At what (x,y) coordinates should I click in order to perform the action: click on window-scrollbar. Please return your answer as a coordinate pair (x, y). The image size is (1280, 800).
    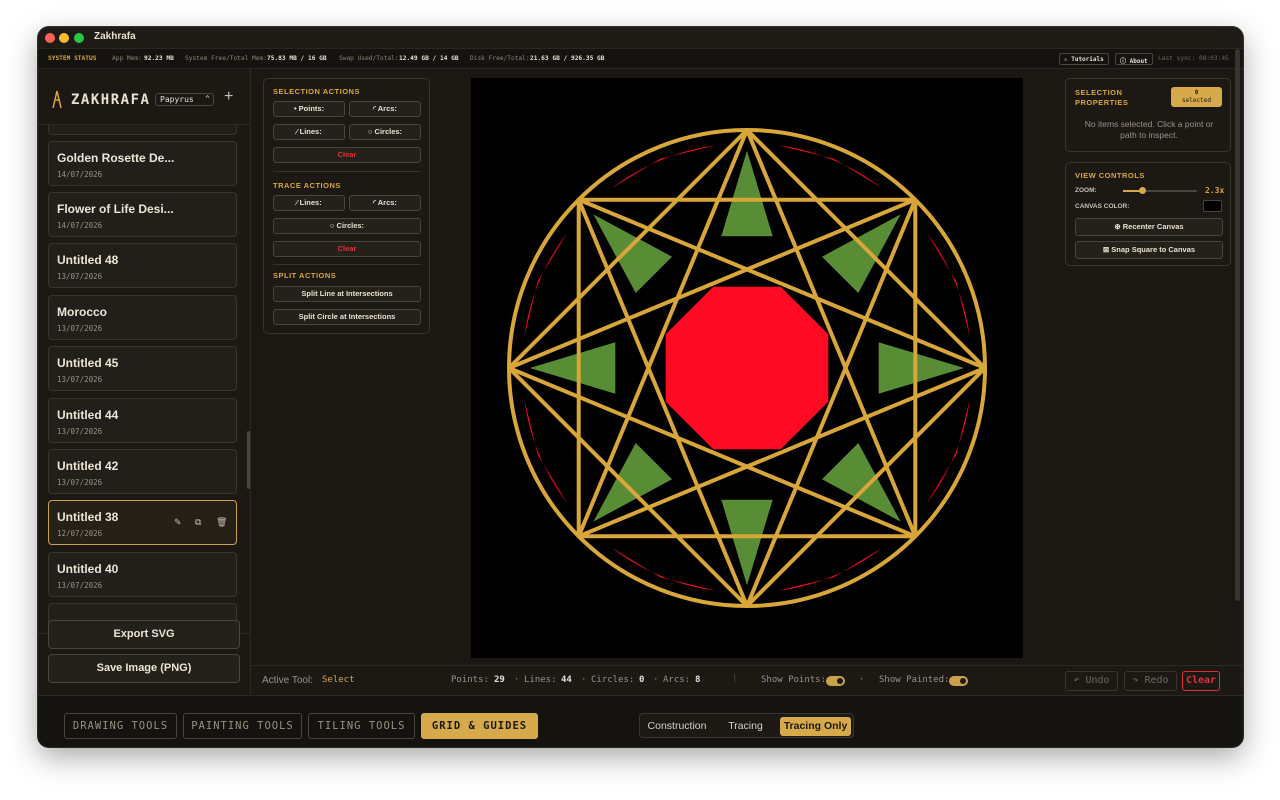
    Looking at the image, I should click on (1237, 325).